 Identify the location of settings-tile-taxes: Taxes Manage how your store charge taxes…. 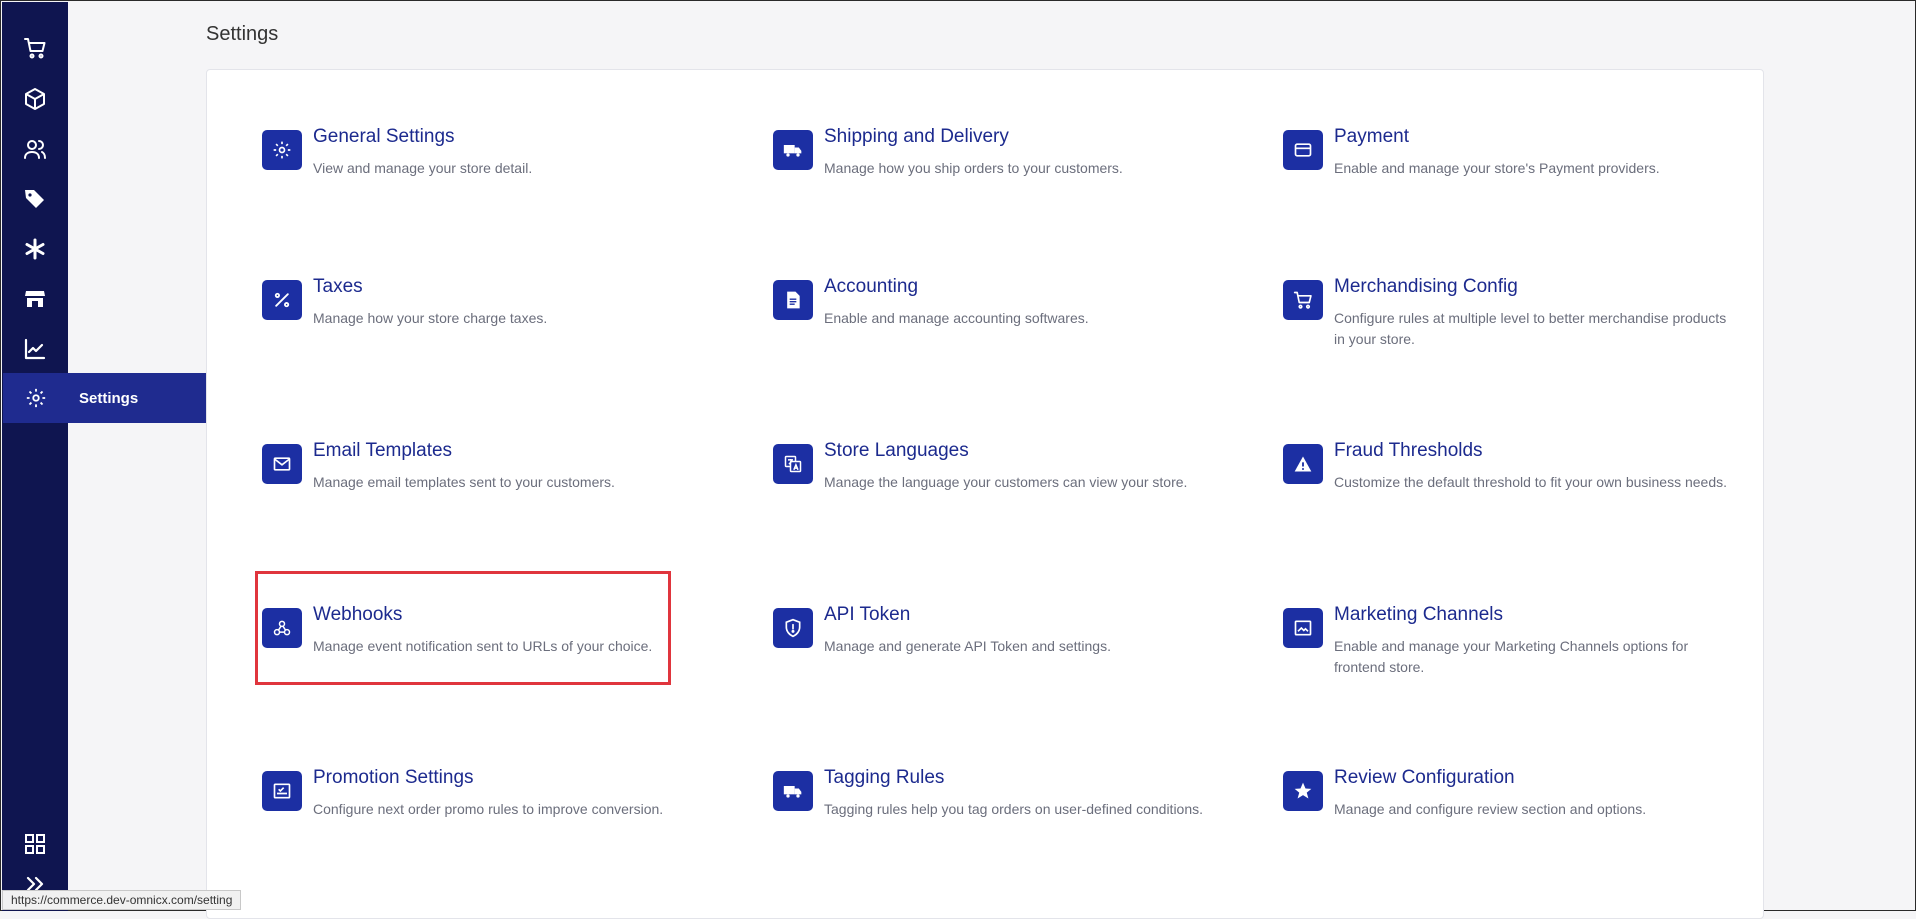
(492, 333).